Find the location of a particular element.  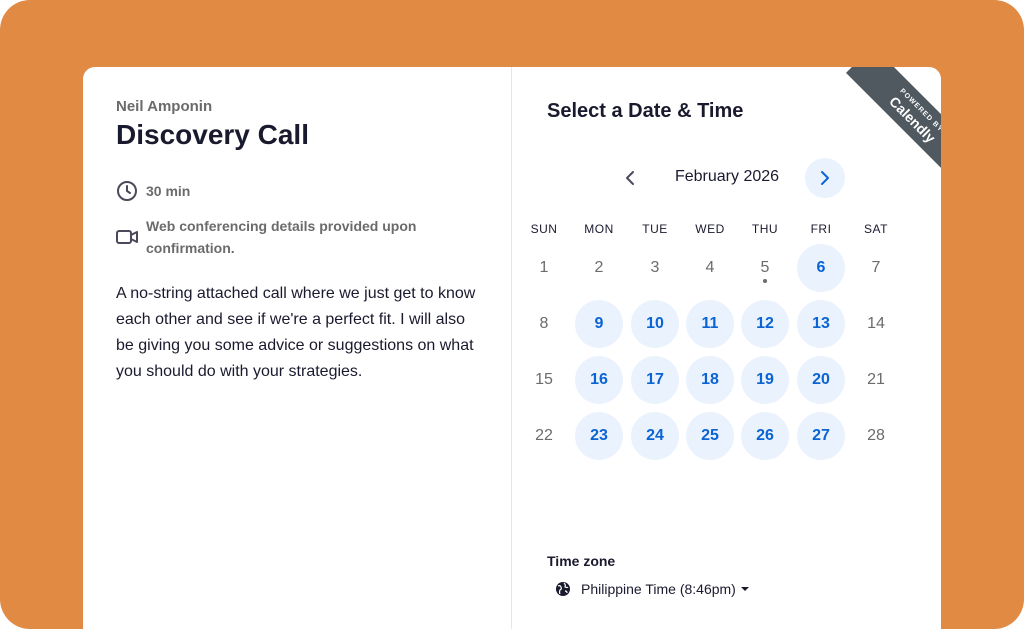

available-date-button: 17 is located at coordinates (655, 380).